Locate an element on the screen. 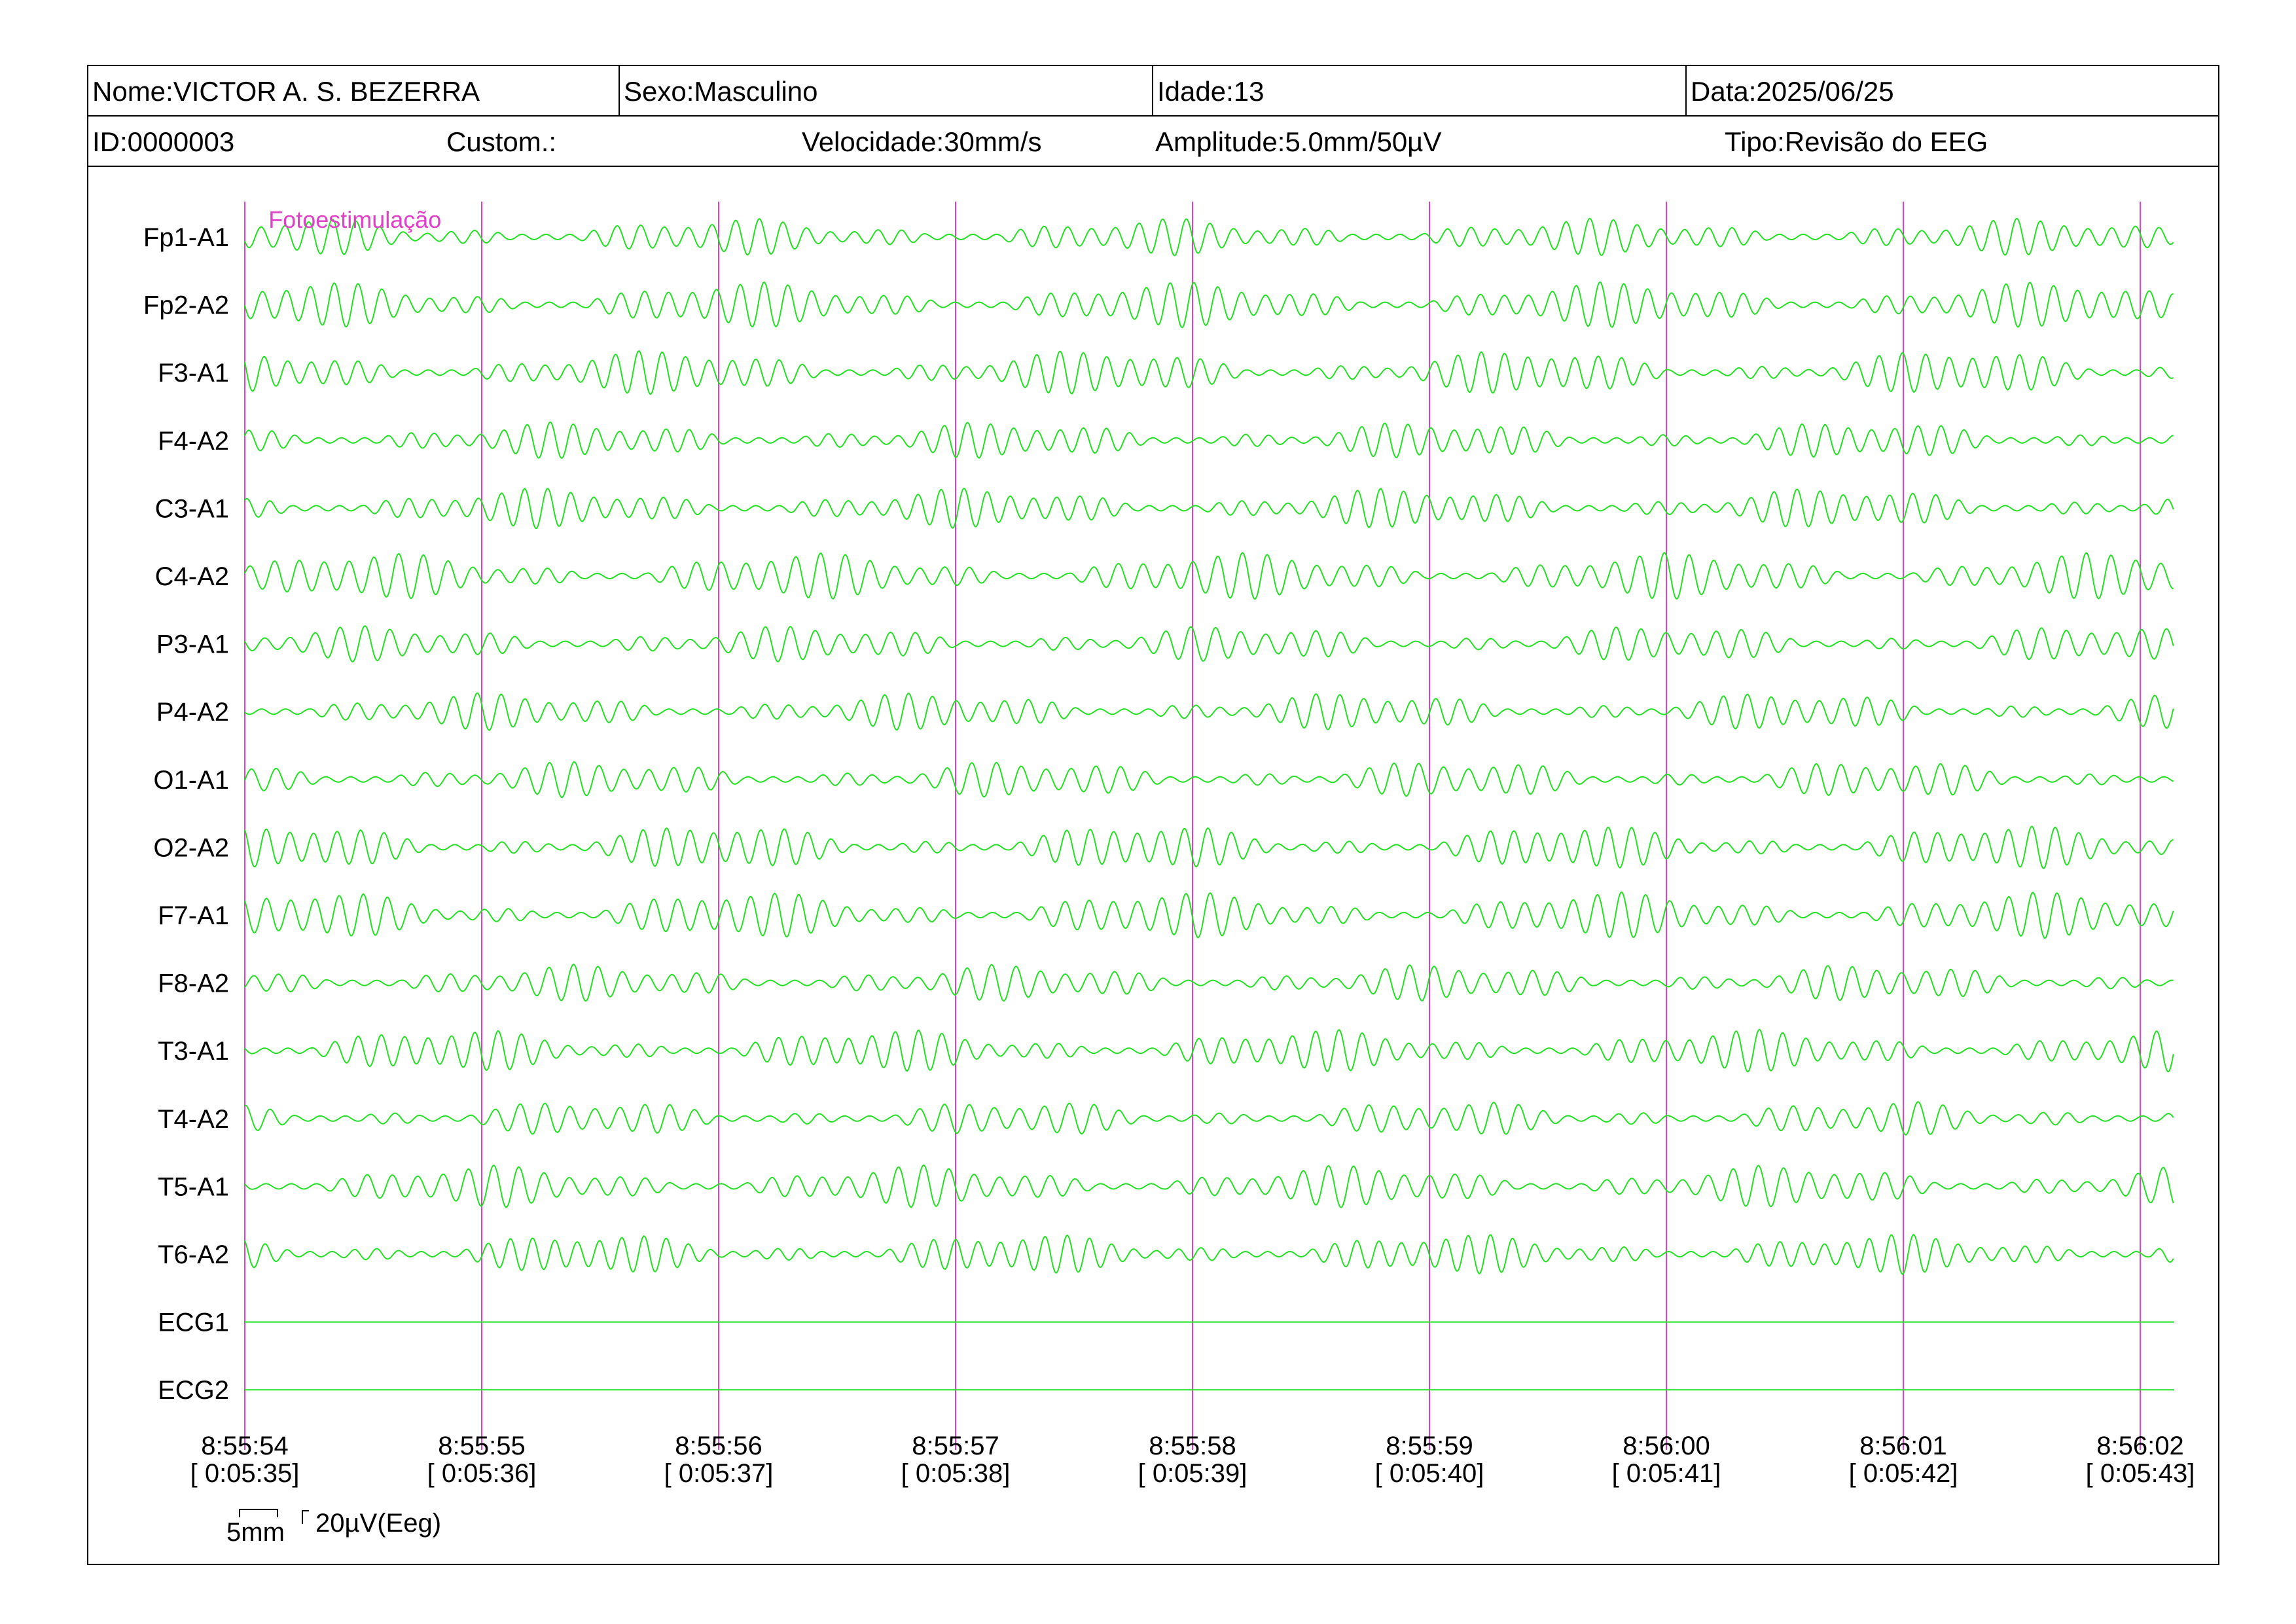  scale-bar: 5mm 20µV(Eeg) is located at coordinates (333, 1528).